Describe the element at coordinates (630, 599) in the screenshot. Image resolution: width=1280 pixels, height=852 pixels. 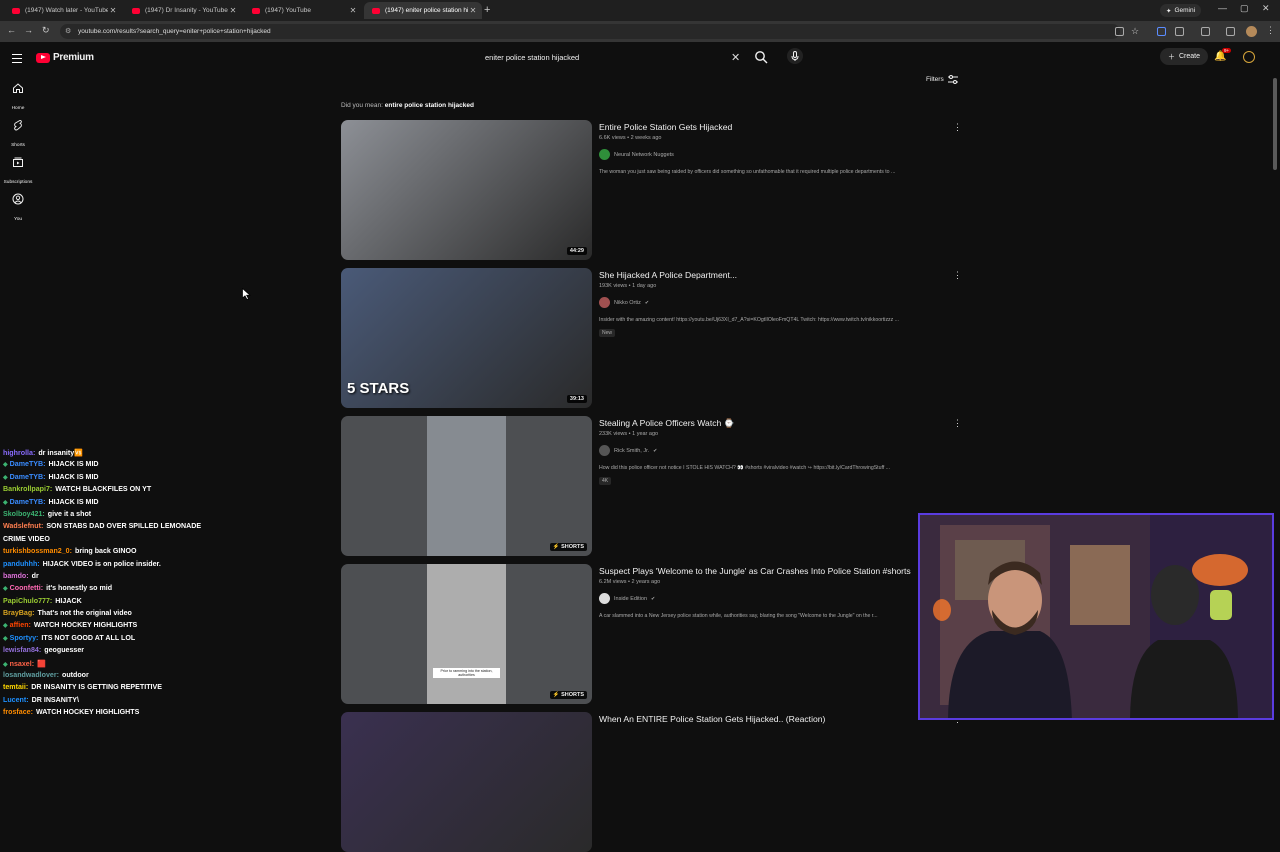
I see `channel-name: Inside Edition` at that location.